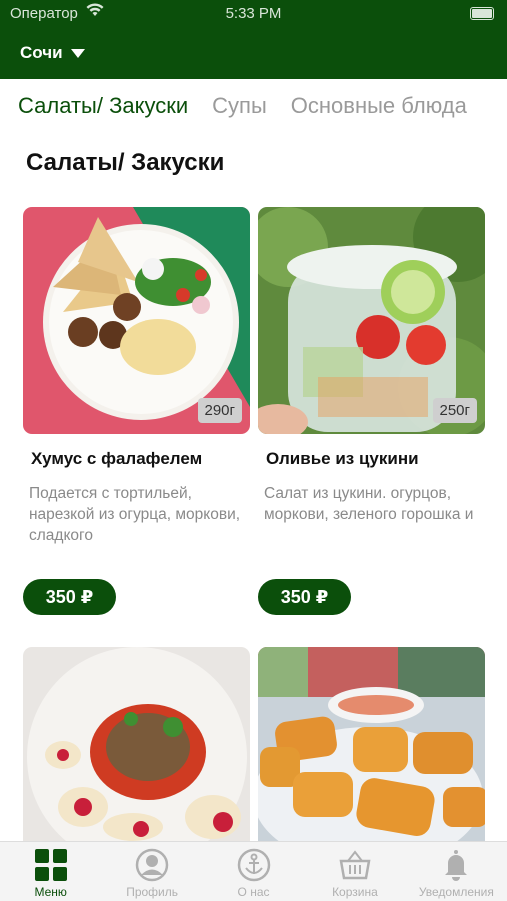 This screenshot has height=901, width=507. I want to click on nav-about: О нас, so click(253, 871).